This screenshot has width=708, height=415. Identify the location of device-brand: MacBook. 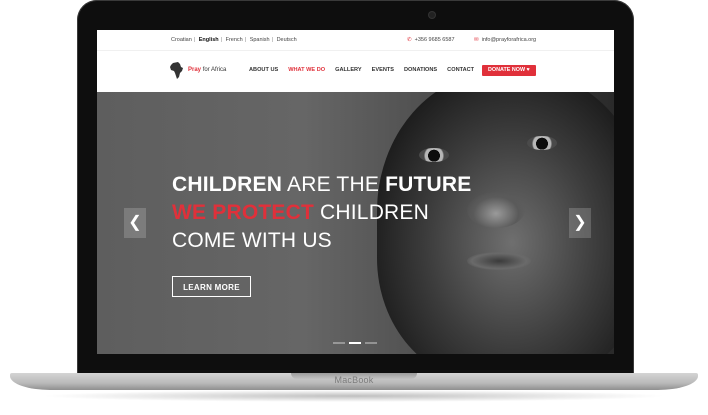
(354, 380).